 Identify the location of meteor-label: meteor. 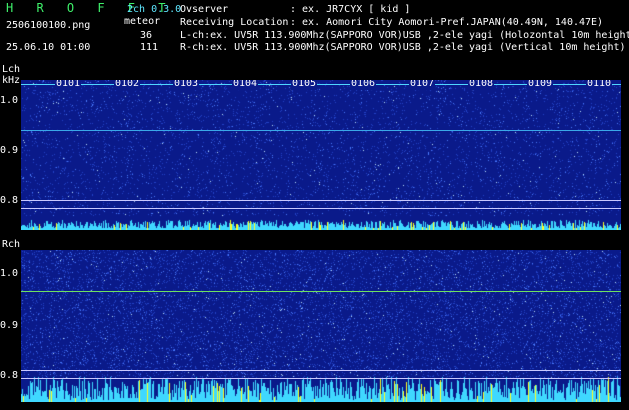
(142, 21).